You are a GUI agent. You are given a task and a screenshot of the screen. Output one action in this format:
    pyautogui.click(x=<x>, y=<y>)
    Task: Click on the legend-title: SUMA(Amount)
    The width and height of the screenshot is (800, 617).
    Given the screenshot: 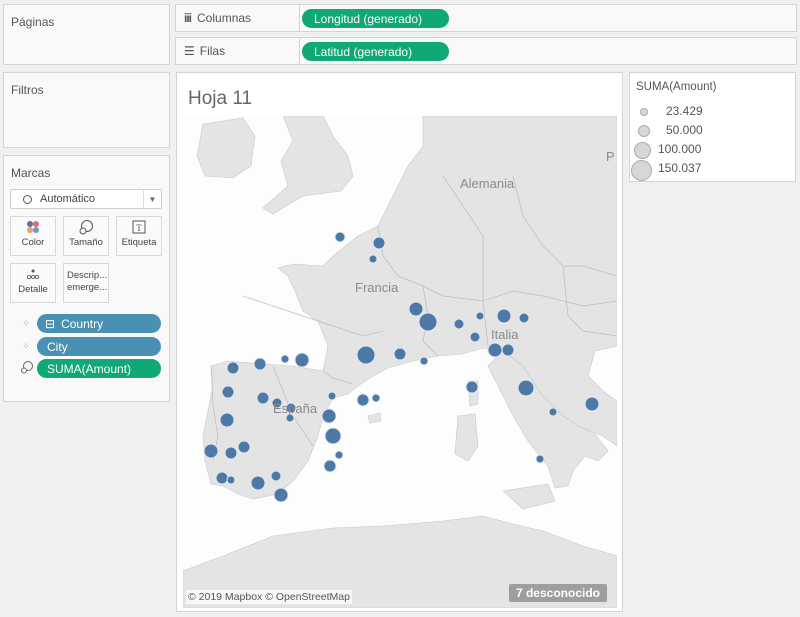 What is the action you would take?
    pyautogui.click(x=676, y=87)
    